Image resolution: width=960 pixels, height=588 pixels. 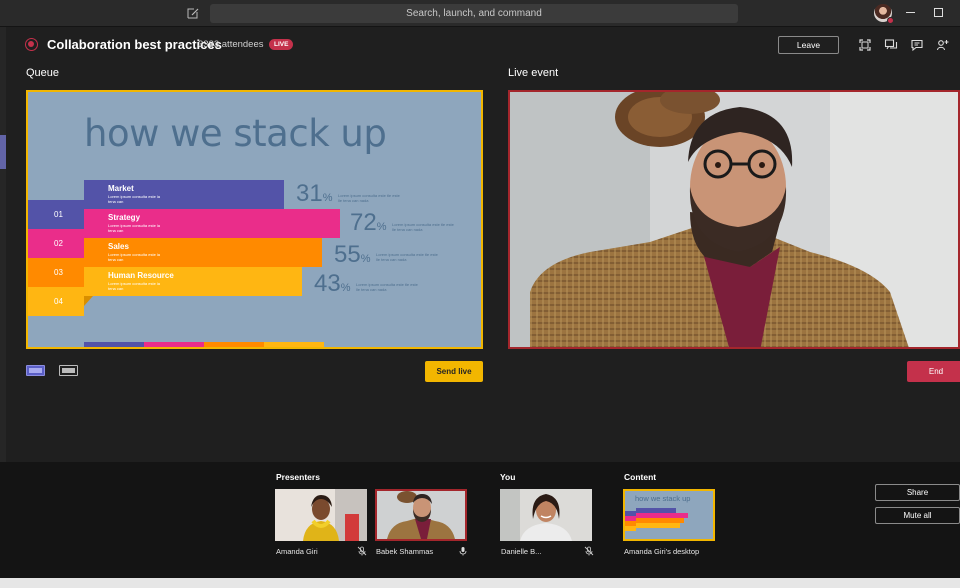 What do you see at coordinates (943, 45) in the screenshot?
I see `participants-icon` at bounding box center [943, 45].